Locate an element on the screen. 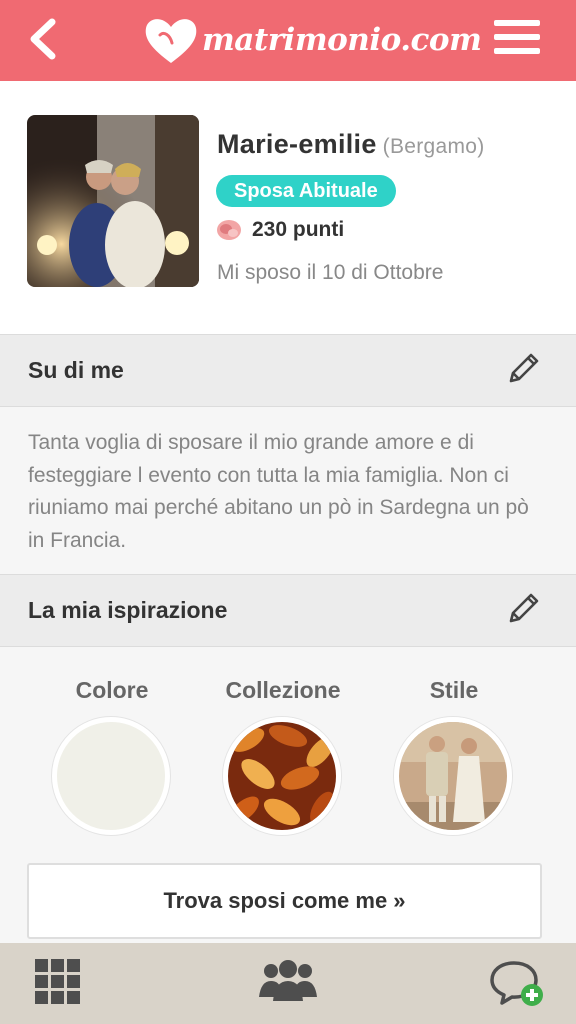  tab-chat is located at coordinates (518, 983).